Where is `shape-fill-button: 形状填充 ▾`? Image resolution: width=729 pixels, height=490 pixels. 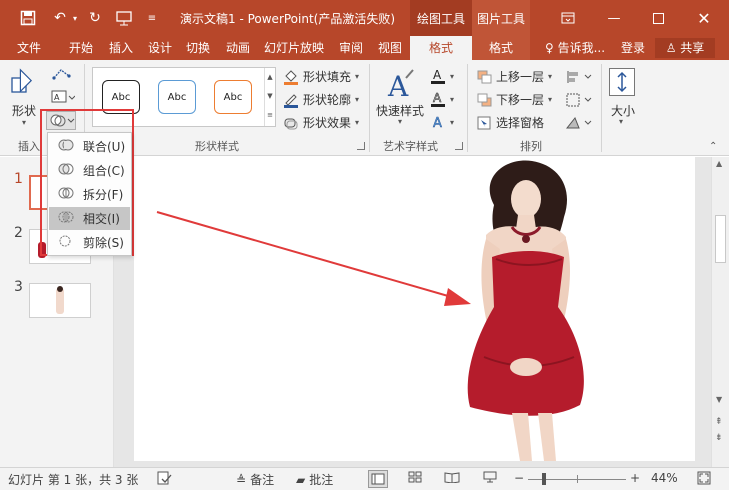
shape-fill-button: 形状填充 ▾ is located at coordinates (321, 76).